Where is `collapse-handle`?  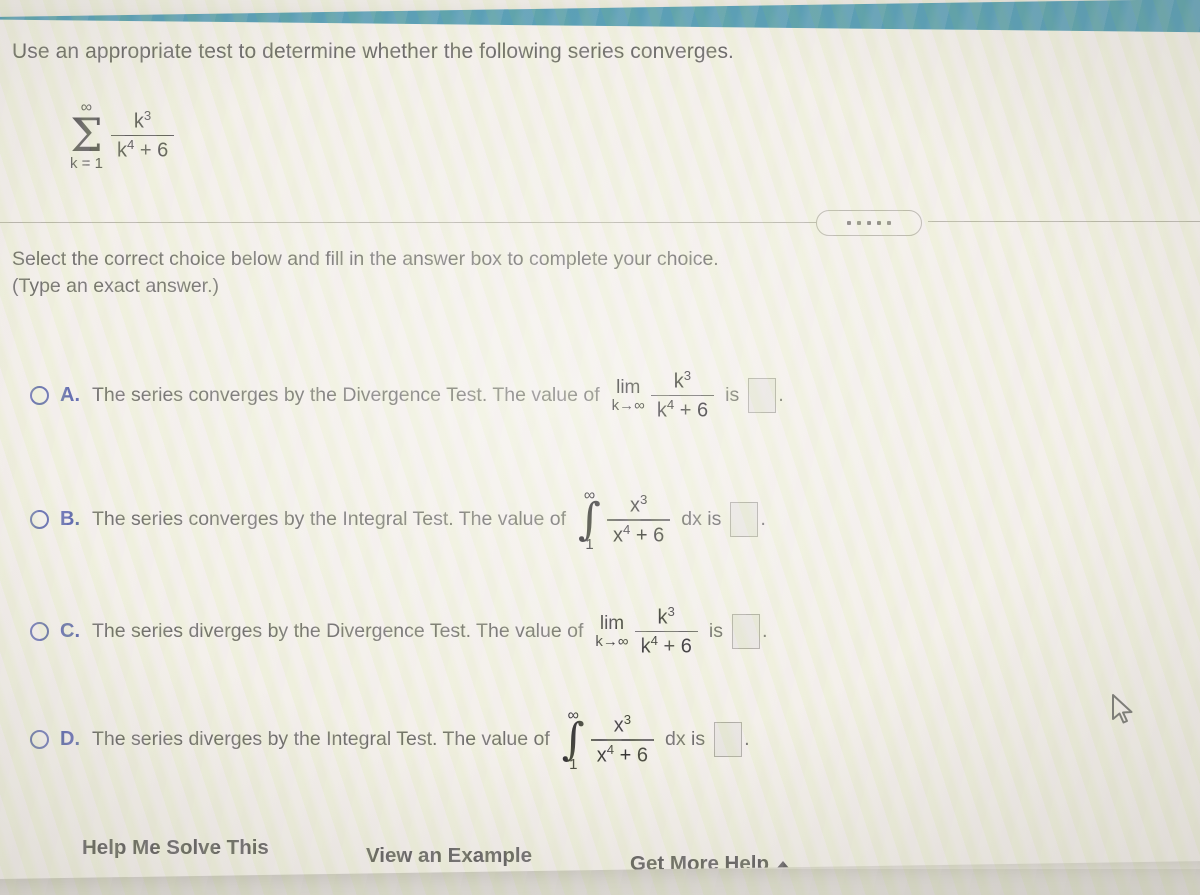
collapse-handle is located at coordinates (869, 223).